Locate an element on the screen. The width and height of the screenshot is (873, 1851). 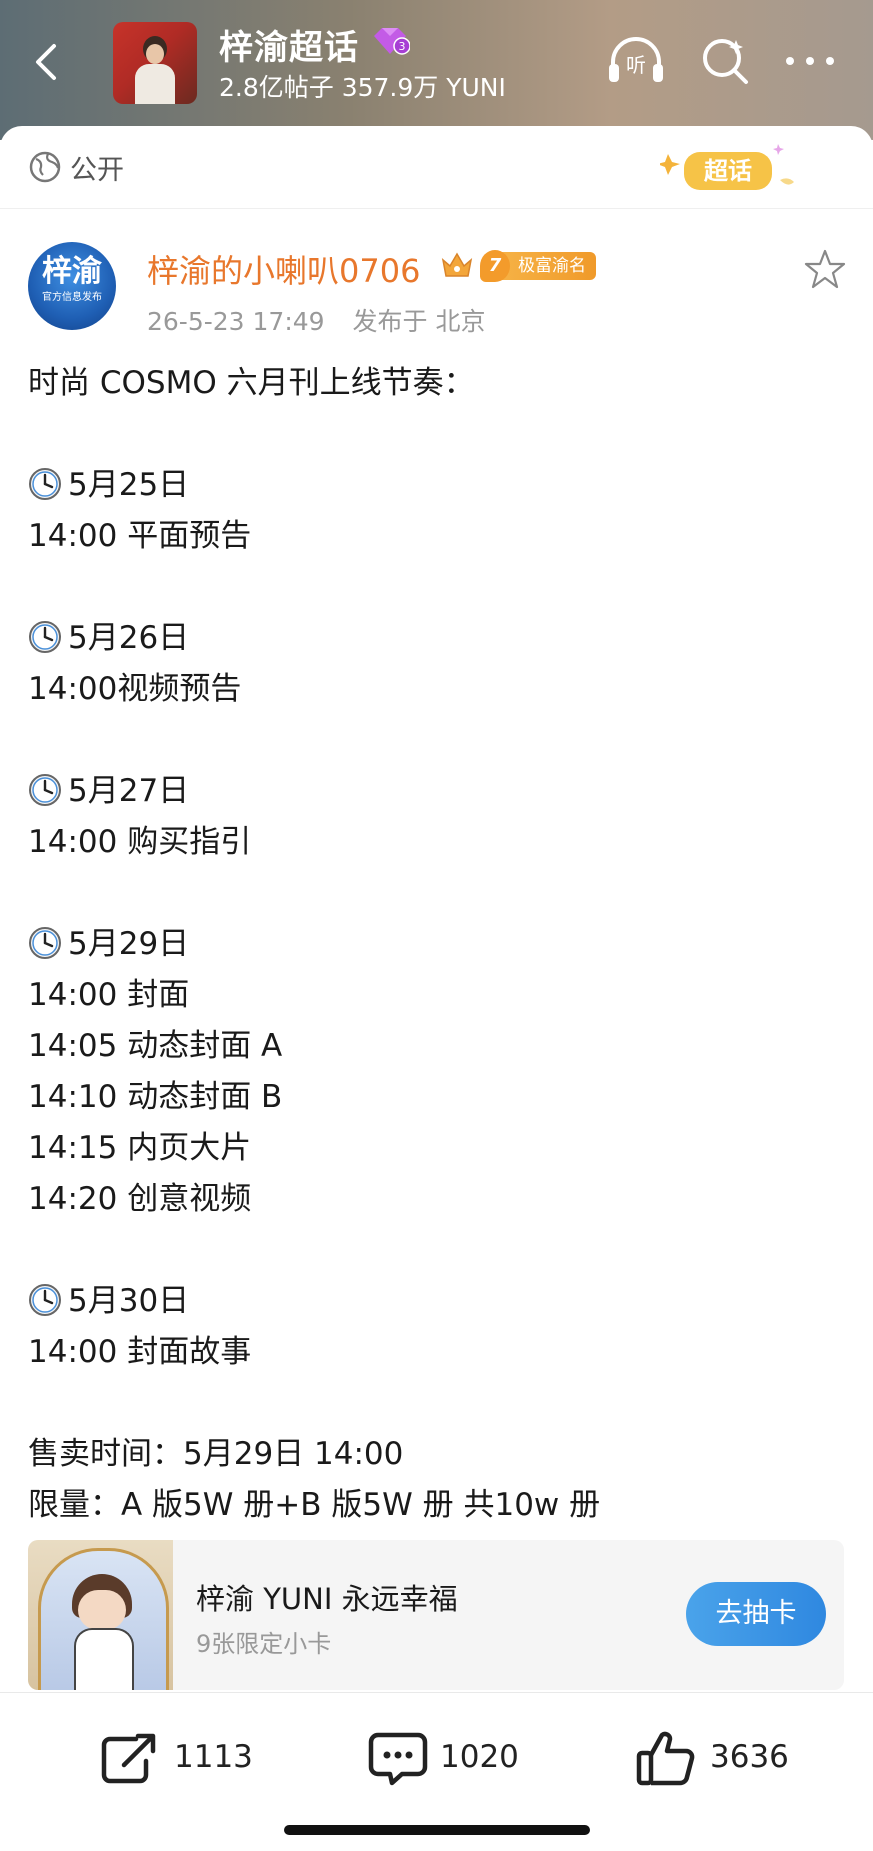
post-line: 14:05 动态封面 A is located at coordinates (438, 1046).